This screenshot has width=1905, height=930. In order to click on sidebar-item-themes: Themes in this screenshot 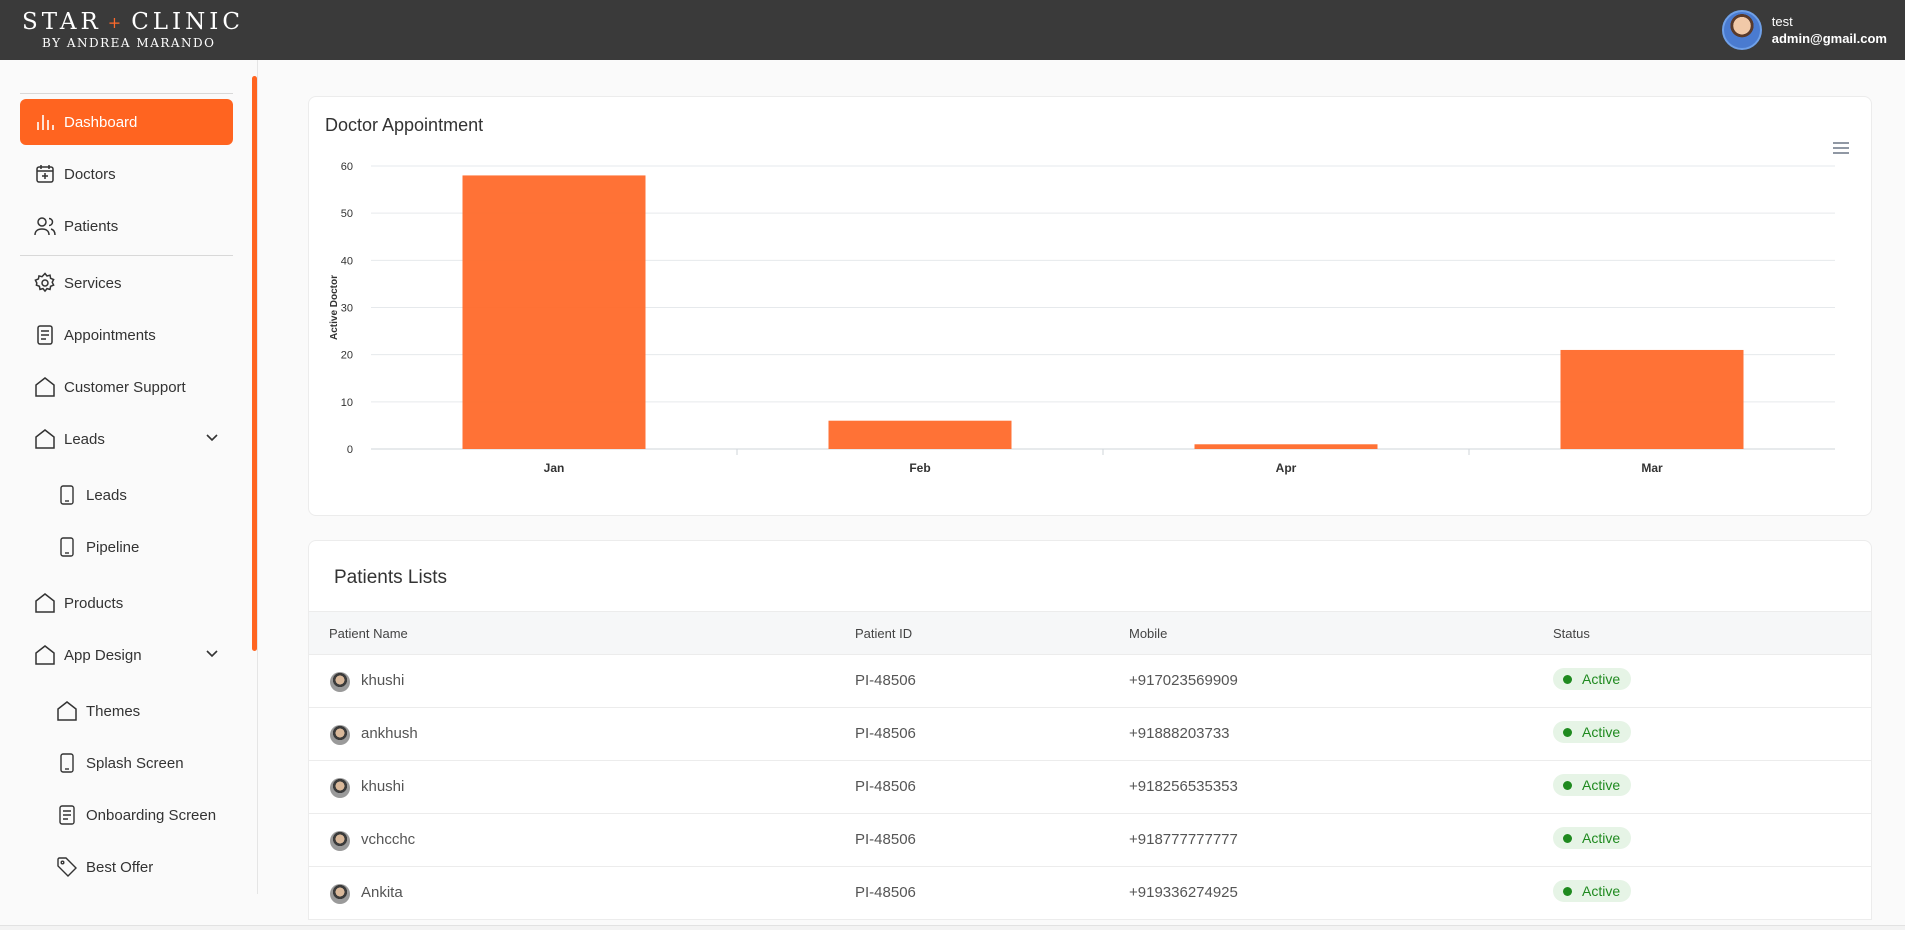, I will do `click(126, 711)`.